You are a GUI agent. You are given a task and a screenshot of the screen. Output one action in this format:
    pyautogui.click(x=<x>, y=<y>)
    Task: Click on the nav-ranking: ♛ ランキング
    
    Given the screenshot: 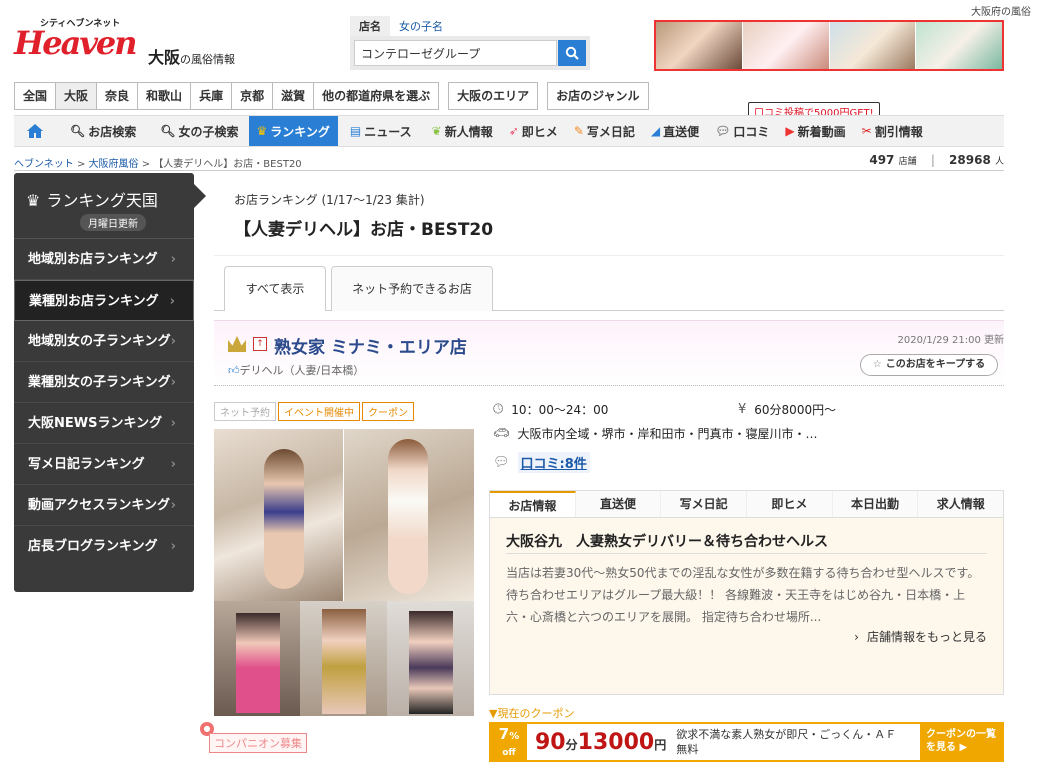 What is the action you would take?
    pyautogui.click(x=293, y=131)
    